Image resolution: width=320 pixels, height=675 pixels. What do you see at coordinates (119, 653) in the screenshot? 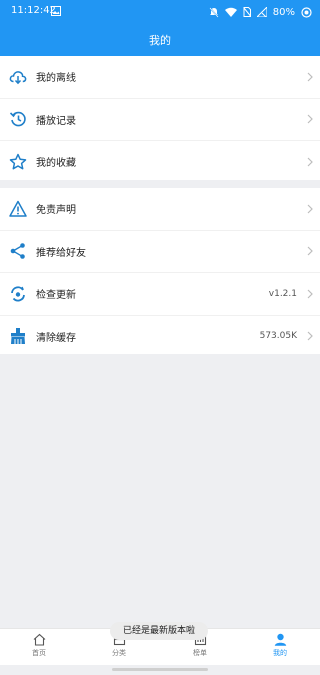
I see `tab-label: 分类` at bounding box center [119, 653].